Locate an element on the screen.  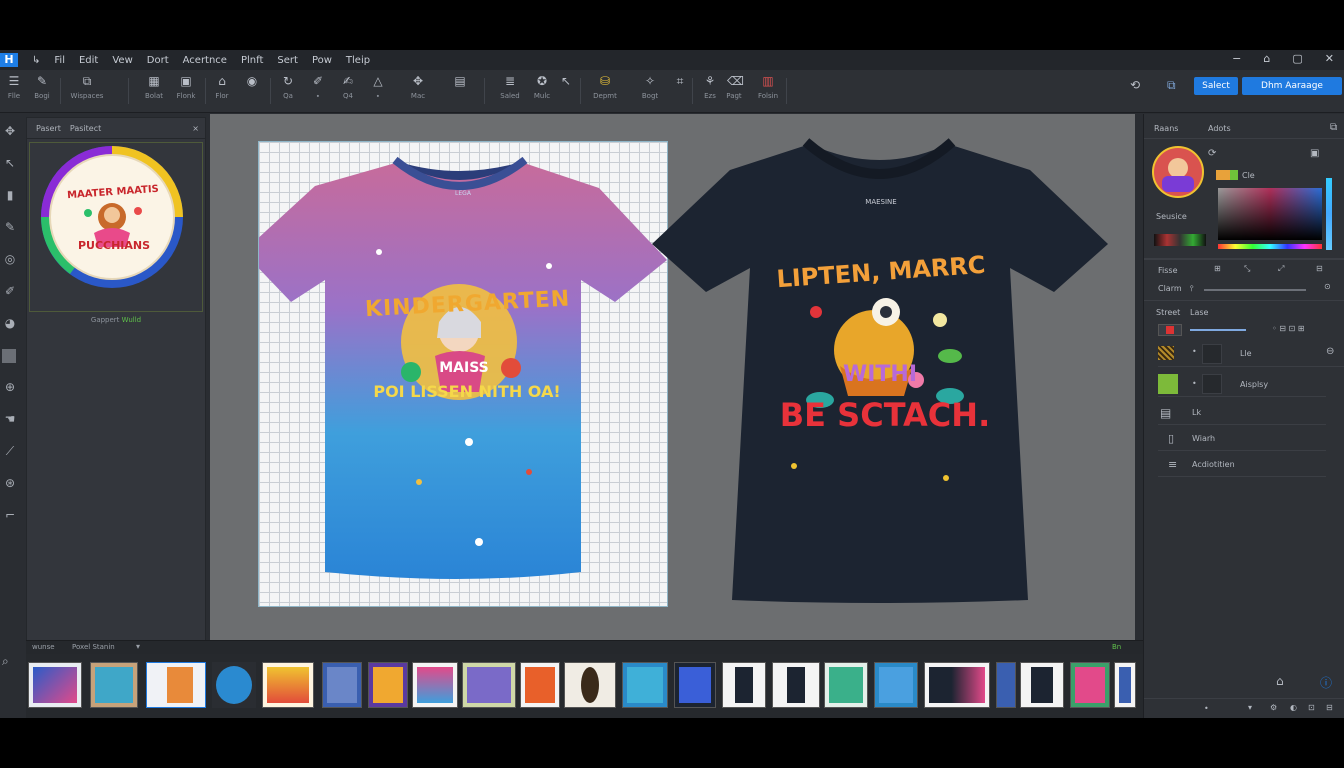
stroke-options-icon: ◦ ⊟ ⊡ ⊞ is located at coordinates (1288, 328).